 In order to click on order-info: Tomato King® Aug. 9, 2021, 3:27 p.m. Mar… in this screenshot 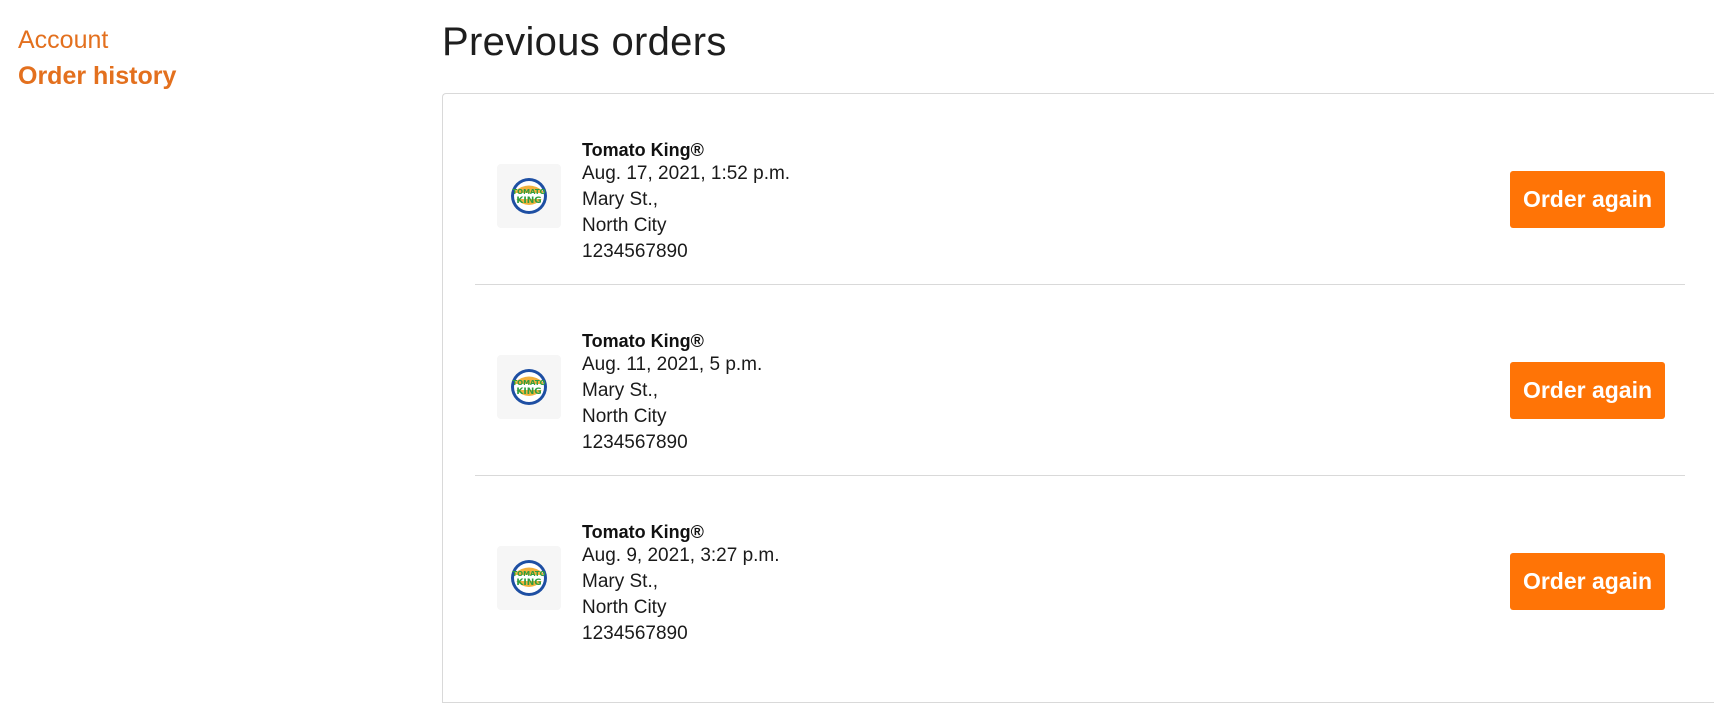, I will do `click(681, 584)`.